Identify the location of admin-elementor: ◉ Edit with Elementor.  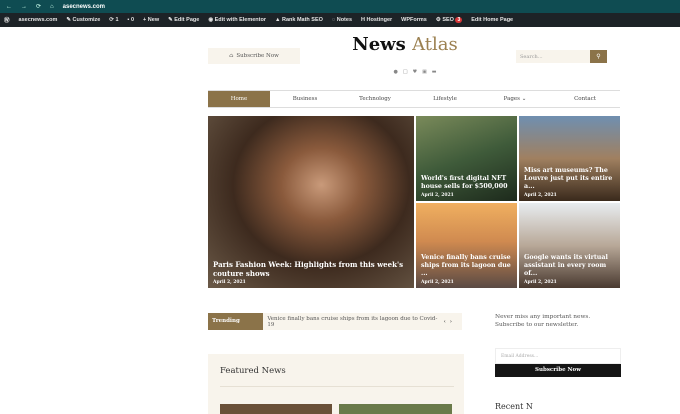
(237, 20).